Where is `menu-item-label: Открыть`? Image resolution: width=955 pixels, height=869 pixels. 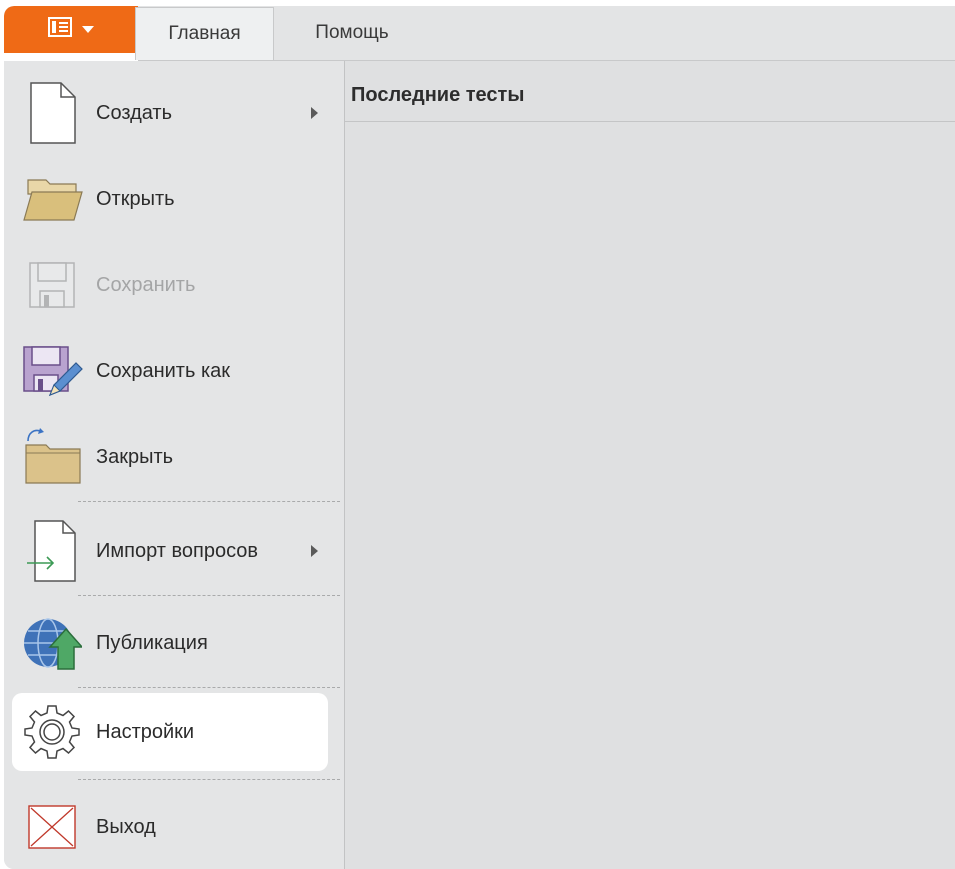 menu-item-label: Открыть is located at coordinates (135, 198).